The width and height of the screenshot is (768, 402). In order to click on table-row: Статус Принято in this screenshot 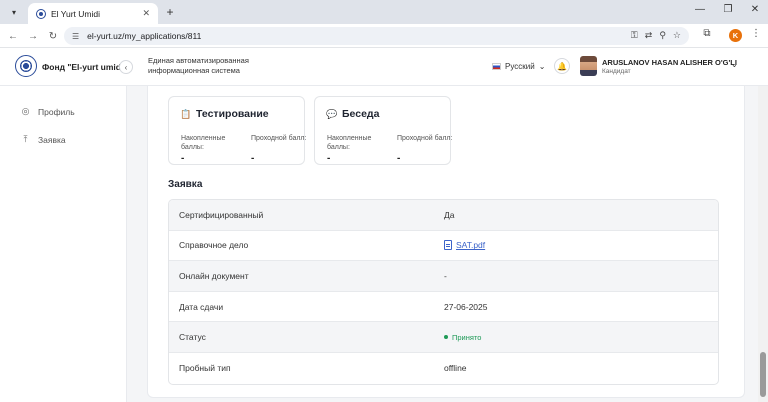, I will do `click(443, 337)`.